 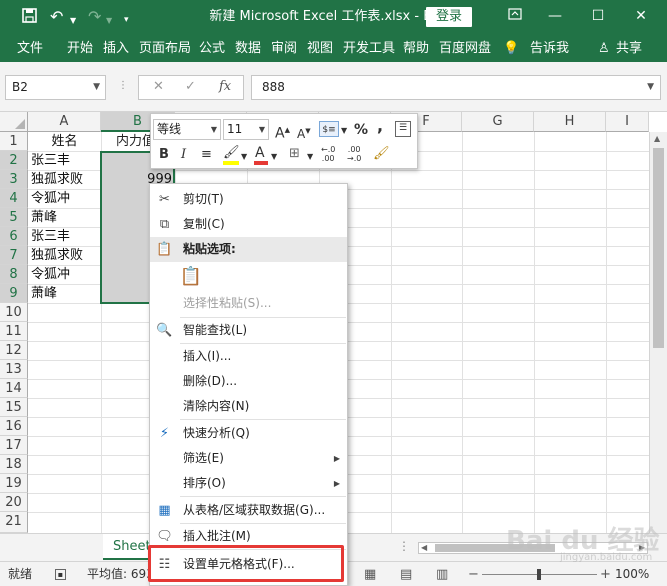 What do you see at coordinates (164, 155) in the screenshot?
I see `bold-icon: B` at bounding box center [164, 155].